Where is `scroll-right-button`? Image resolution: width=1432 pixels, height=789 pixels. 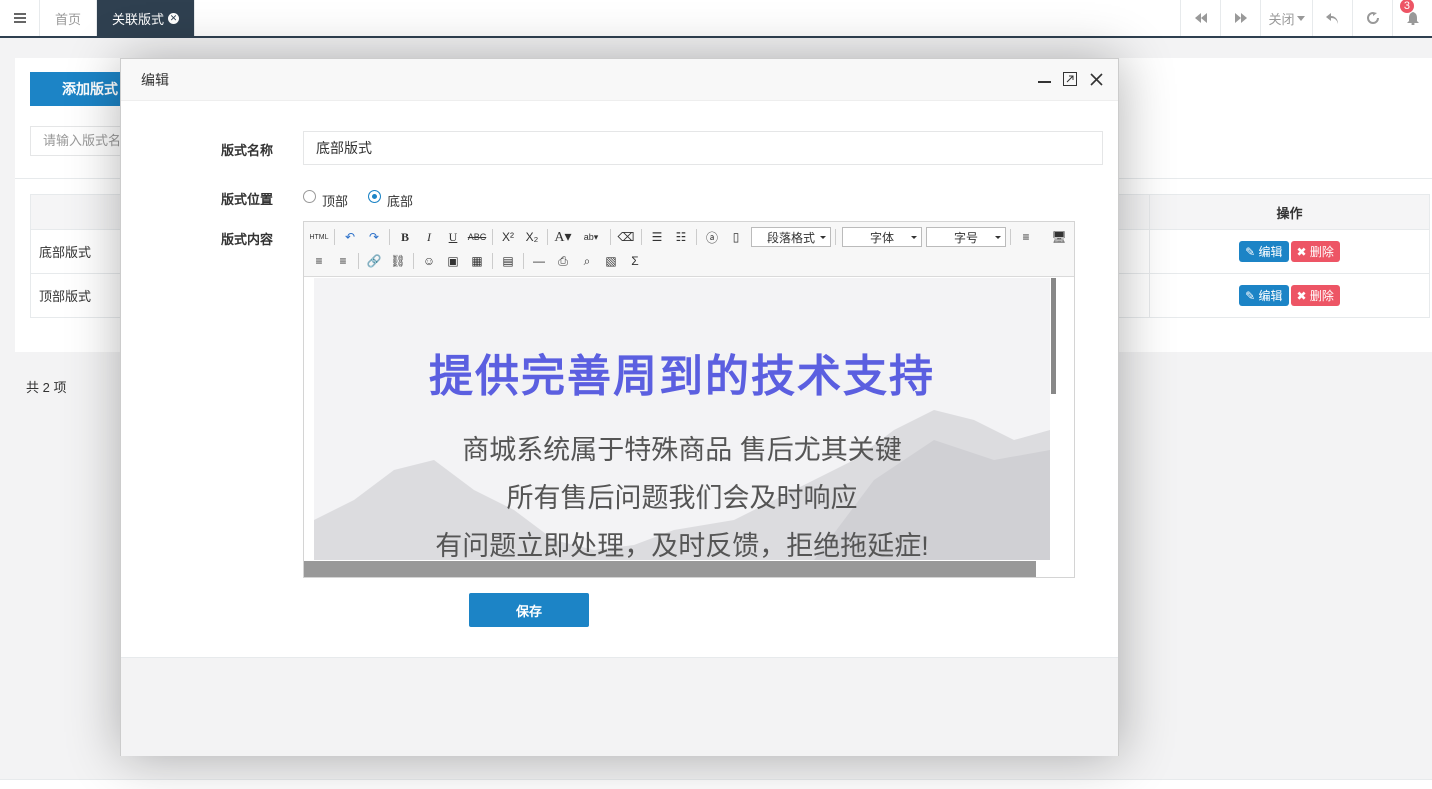
scroll-right-button is located at coordinates (1240, 18).